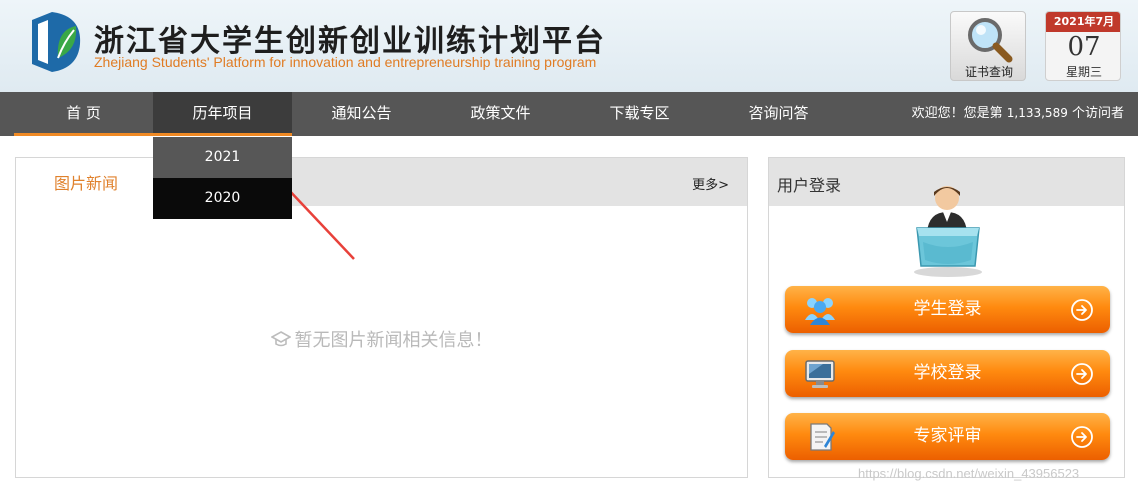 The image size is (1138, 495). I want to click on past-projects-dropdown: 2021 2020, so click(222, 178).